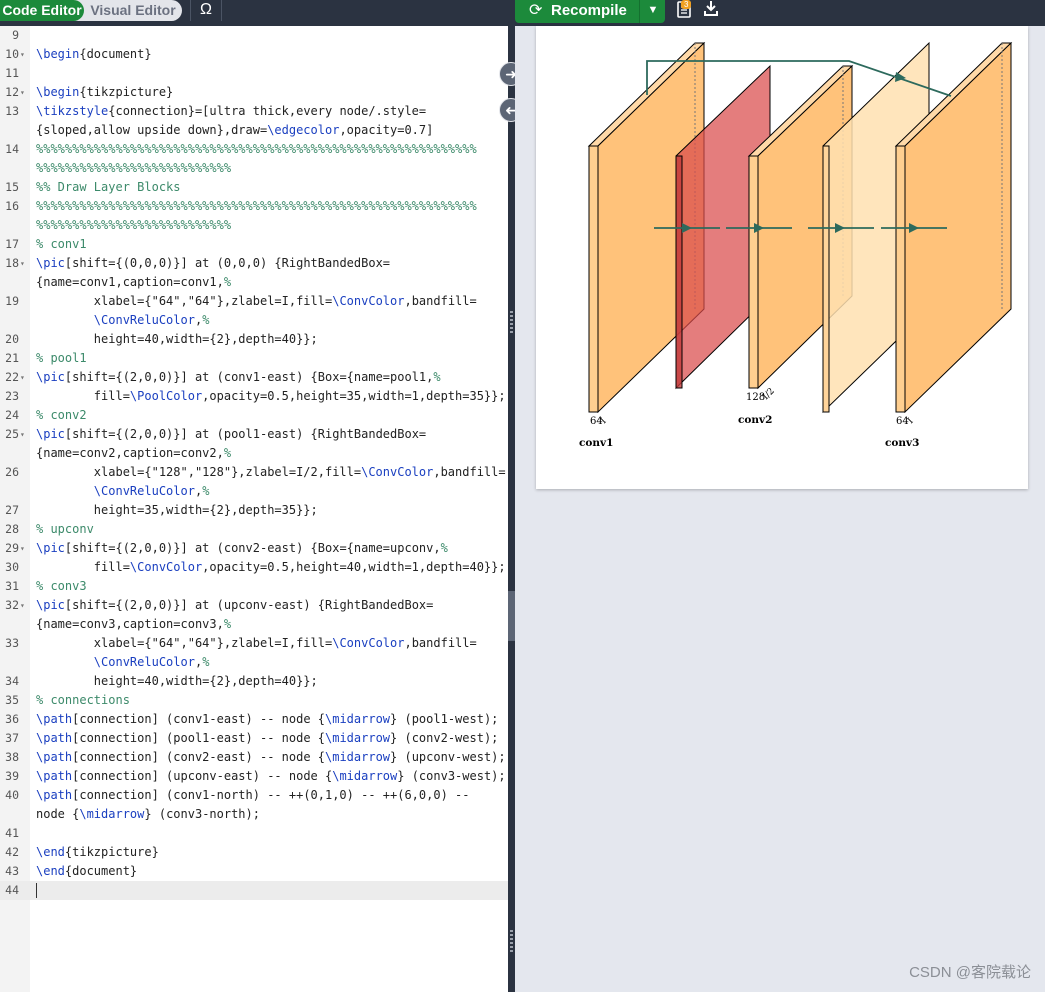 The height and width of the screenshot is (992, 1045). I want to click on splitter-grip-bottom, so click(511, 942).